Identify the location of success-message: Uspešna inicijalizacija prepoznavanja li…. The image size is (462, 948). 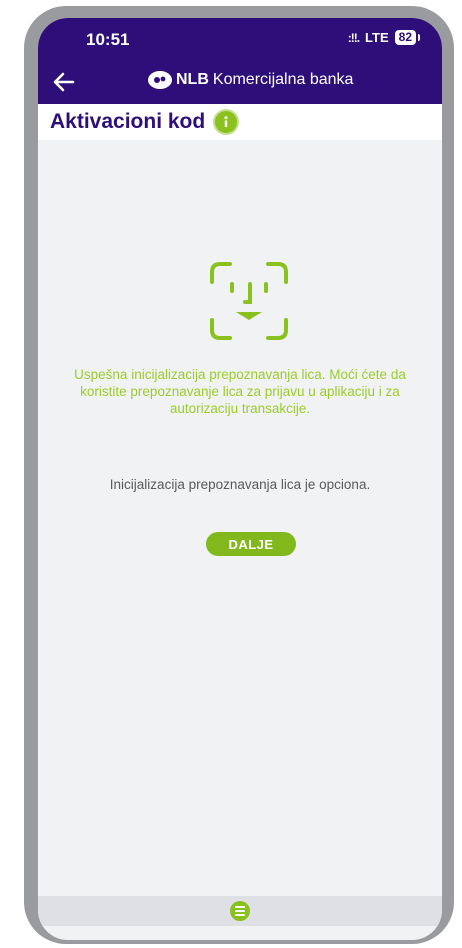
(240, 391).